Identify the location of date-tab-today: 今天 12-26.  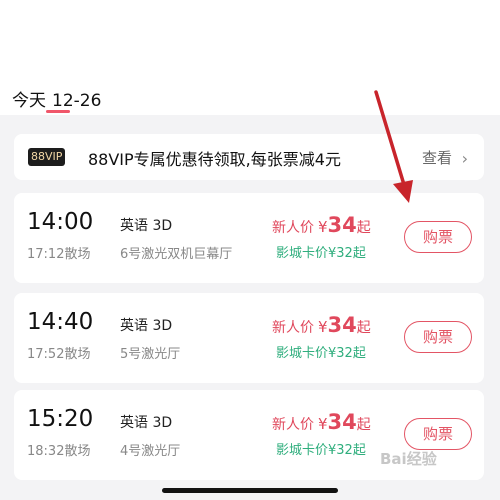
(56, 98).